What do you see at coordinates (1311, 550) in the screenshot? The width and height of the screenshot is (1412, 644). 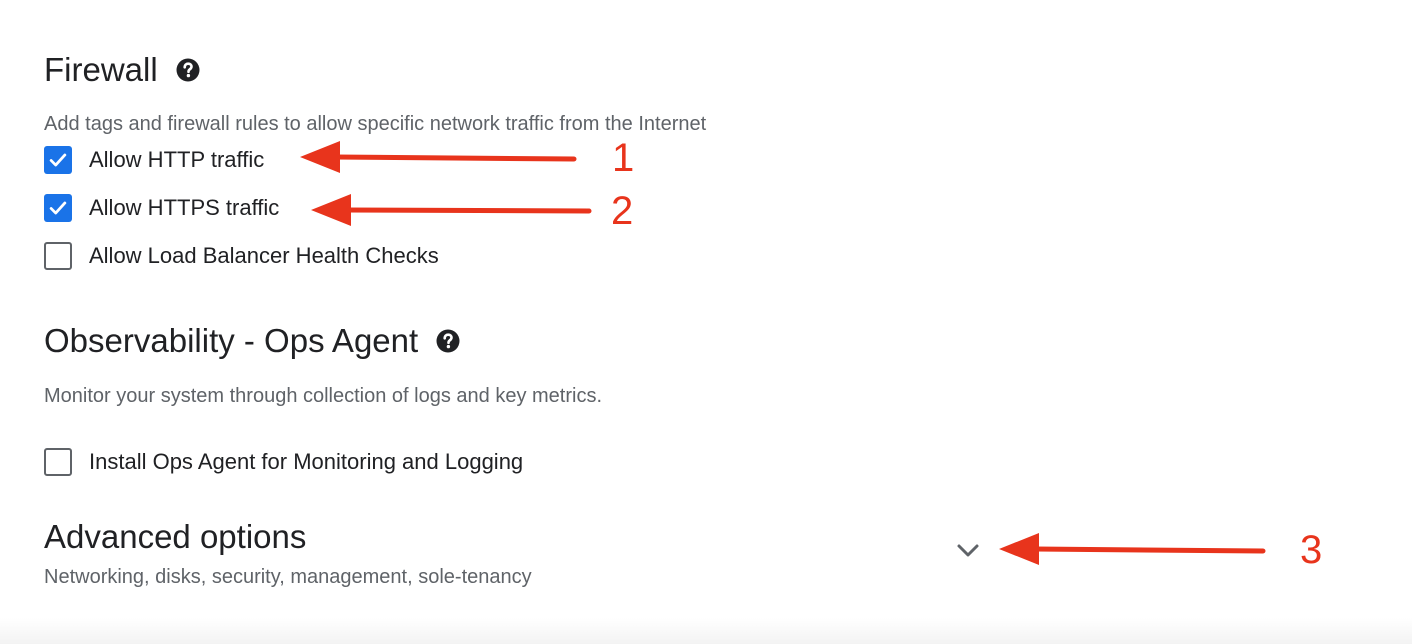 I see `annotation-number-3: 3` at bounding box center [1311, 550].